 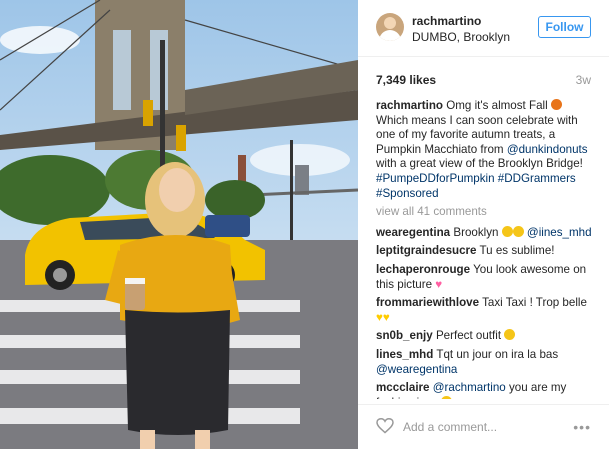 I want to click on comment-text: Tu es sublime!, so click(x=517, y=251).